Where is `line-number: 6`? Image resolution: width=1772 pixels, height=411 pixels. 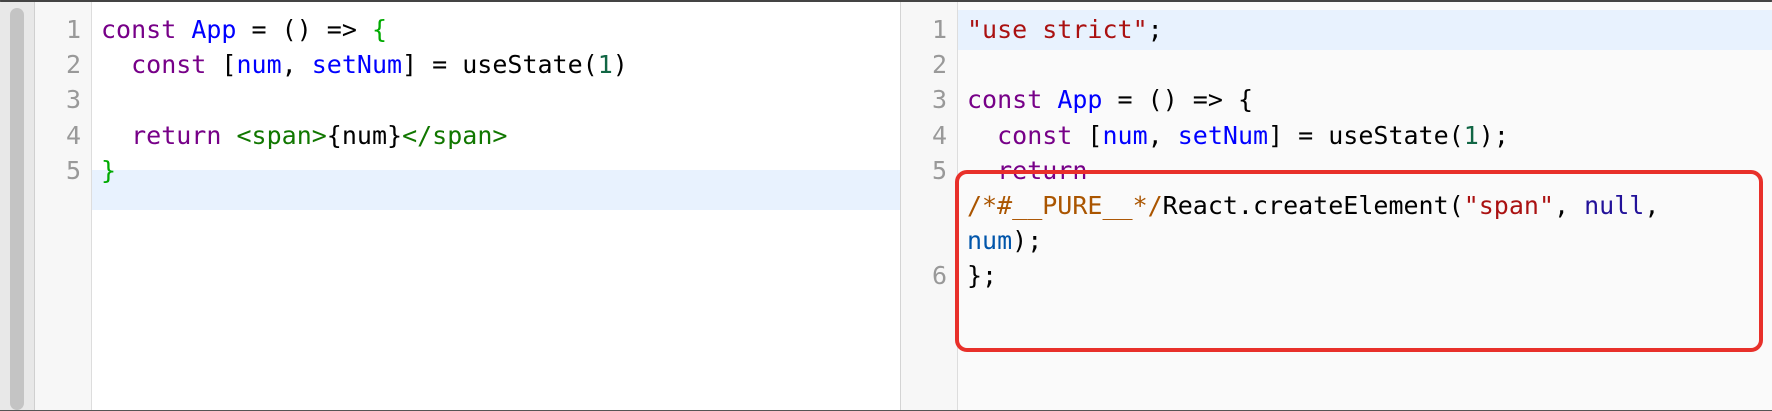
line-number: 6 is located at coordinates (939, 276).